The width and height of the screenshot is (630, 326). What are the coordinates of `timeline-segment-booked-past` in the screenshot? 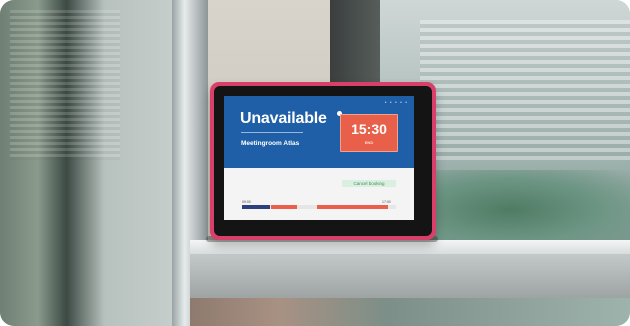 It's located at (256, 207).